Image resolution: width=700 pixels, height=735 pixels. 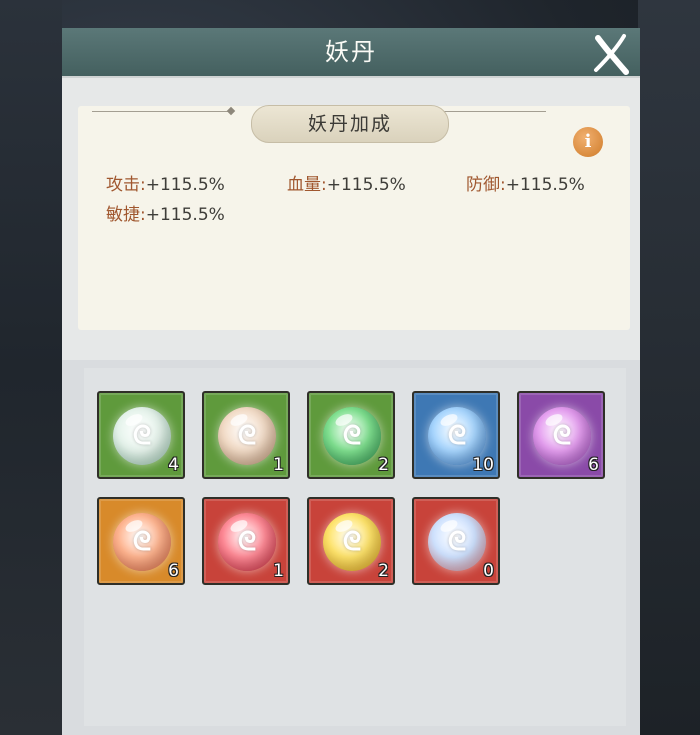 I want to click on demon-core-slot: ᘓ4, so click(x=141, y=435).